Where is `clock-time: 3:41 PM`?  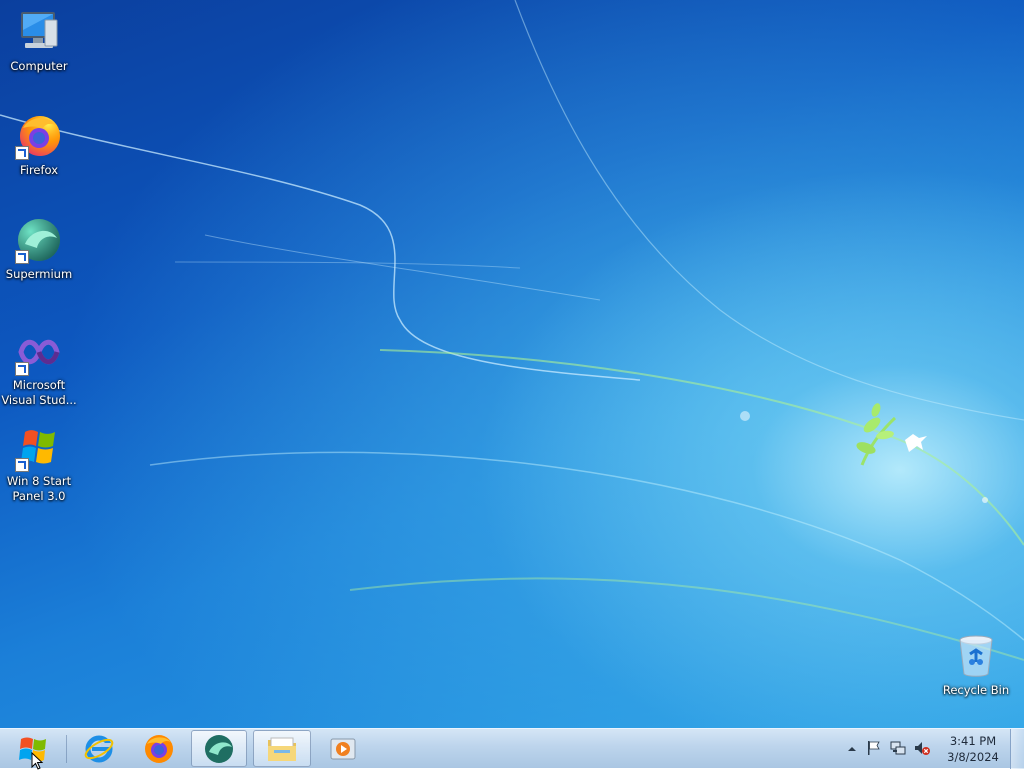 clock-time: 3:41 PM is located at coordinates (973, 741).